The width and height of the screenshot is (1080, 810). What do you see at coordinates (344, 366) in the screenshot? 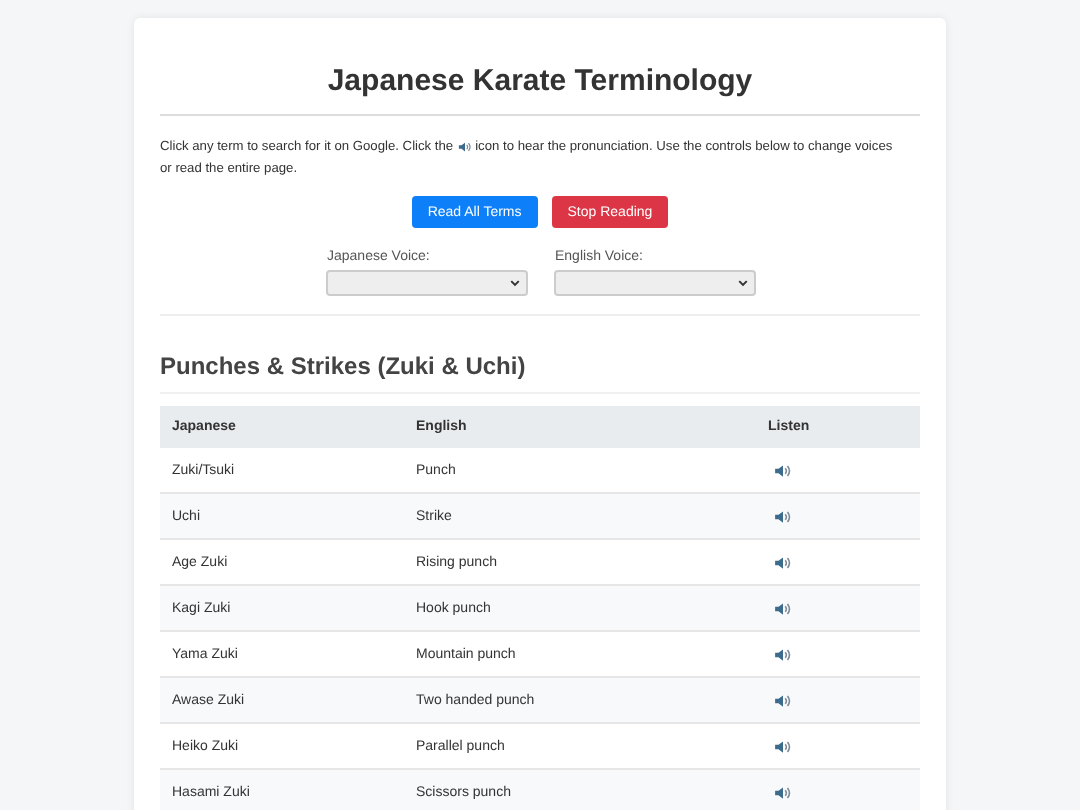
I see `section-heading: Punches & Strikes (Zuki & Uchi)` at bounding box center [344, 366].